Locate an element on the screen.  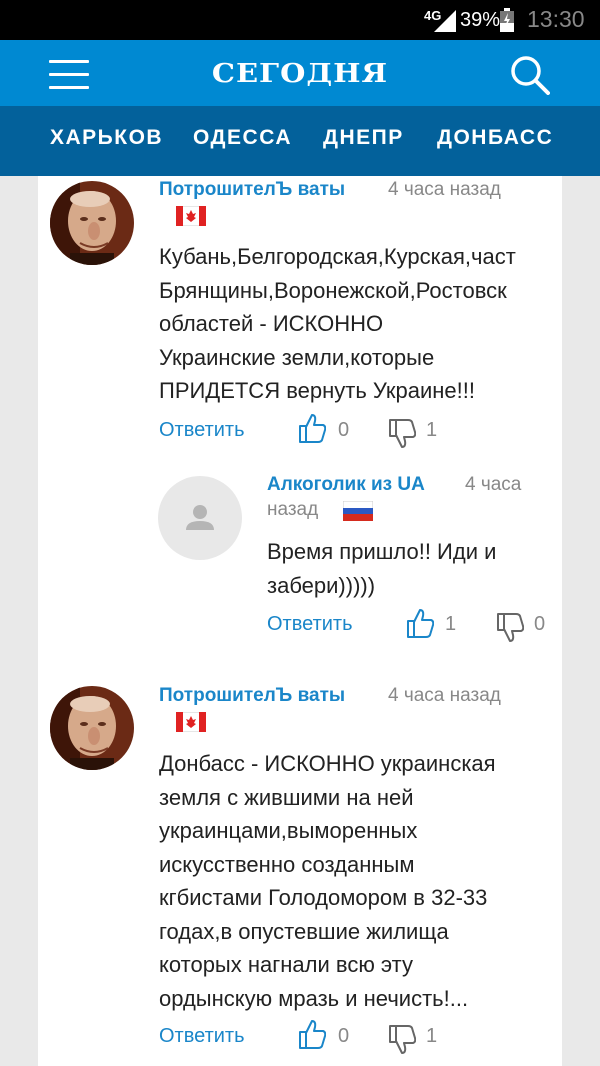
user-icon is located at coordinates (200, 517).